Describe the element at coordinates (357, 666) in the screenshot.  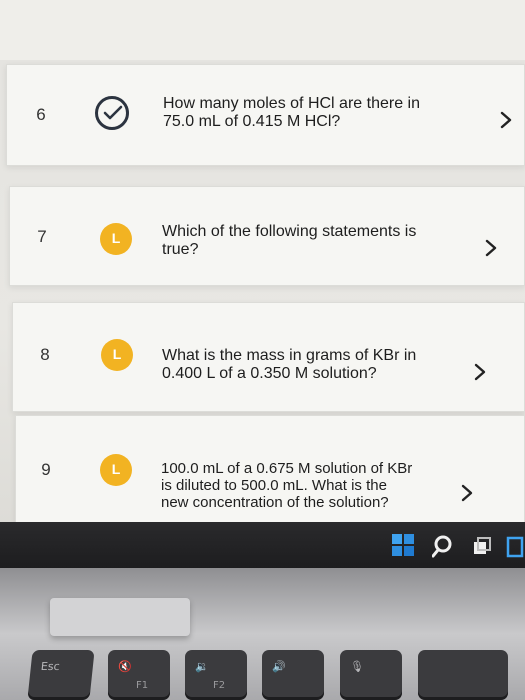
I see `key-label: 🎙` at that location.